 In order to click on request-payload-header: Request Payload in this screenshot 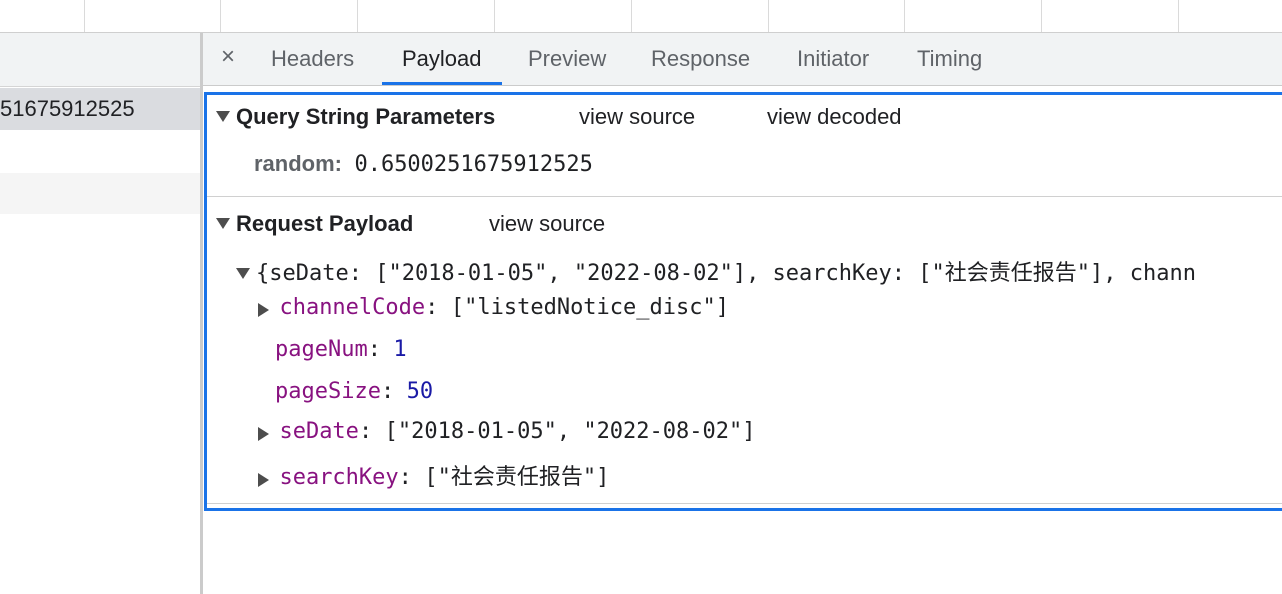, I will do `click(314, 224)`.